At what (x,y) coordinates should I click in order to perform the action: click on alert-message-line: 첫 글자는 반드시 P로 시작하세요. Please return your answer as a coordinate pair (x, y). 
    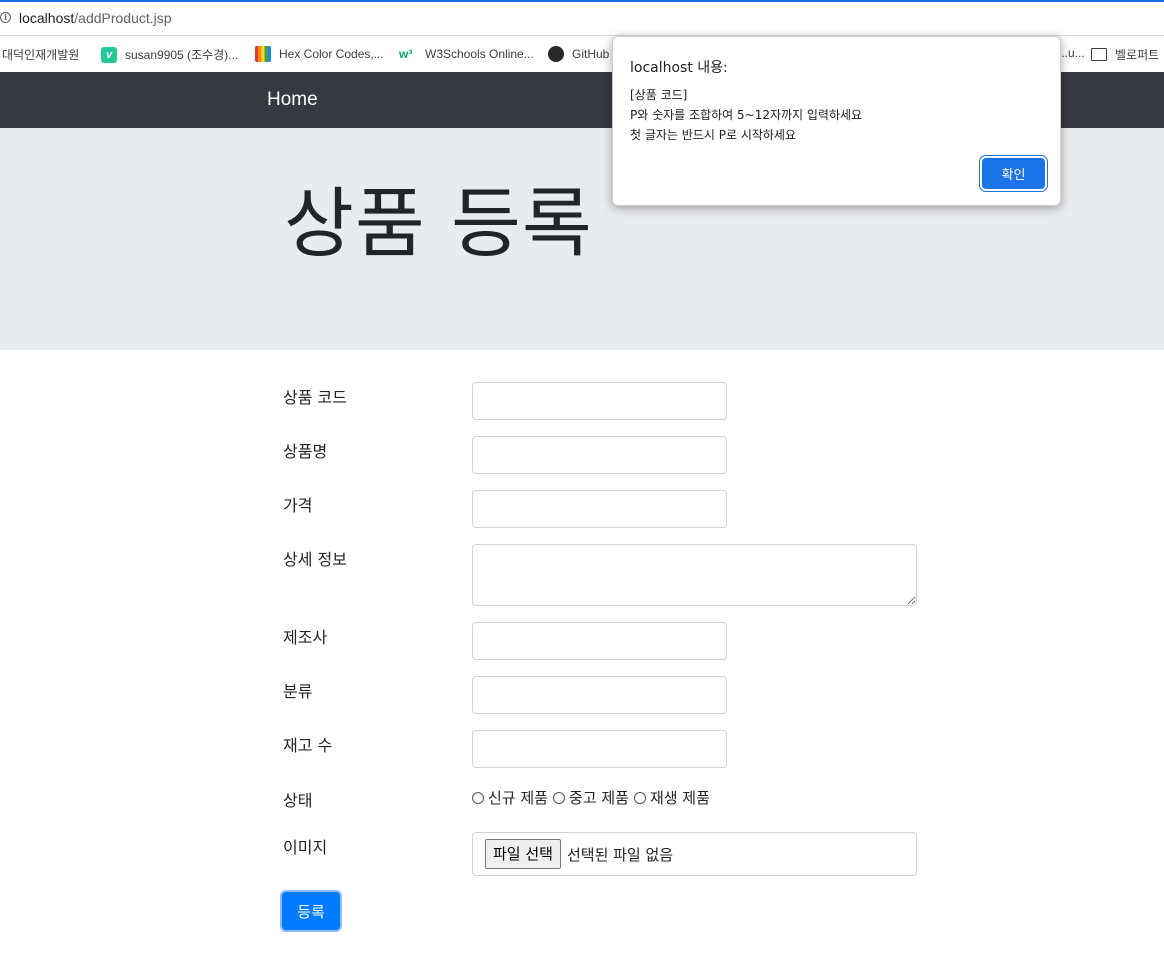
    Looking at the image, I should click on (713, 135).